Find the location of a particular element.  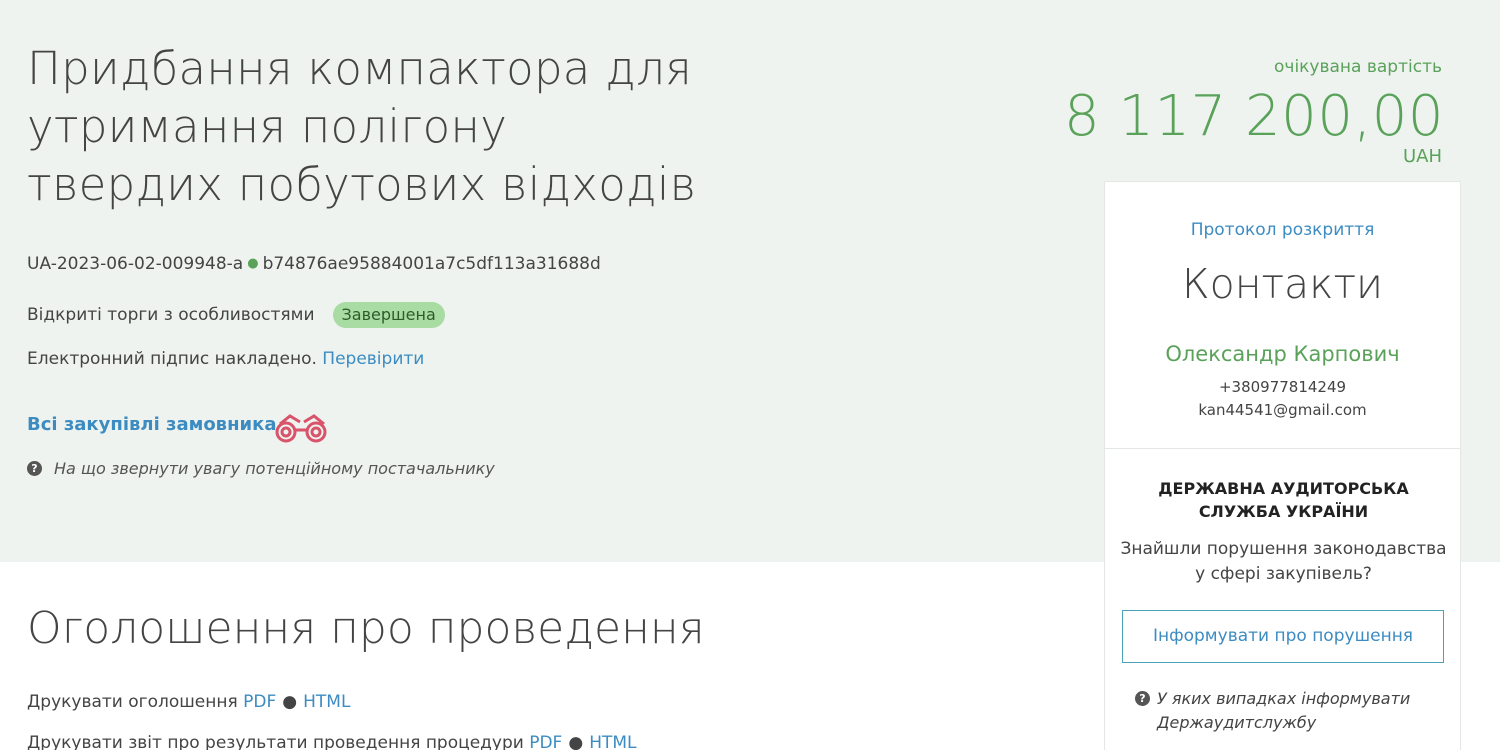

report-violation-button: Інформувати про порушення is located at coordinates (1283, 636).